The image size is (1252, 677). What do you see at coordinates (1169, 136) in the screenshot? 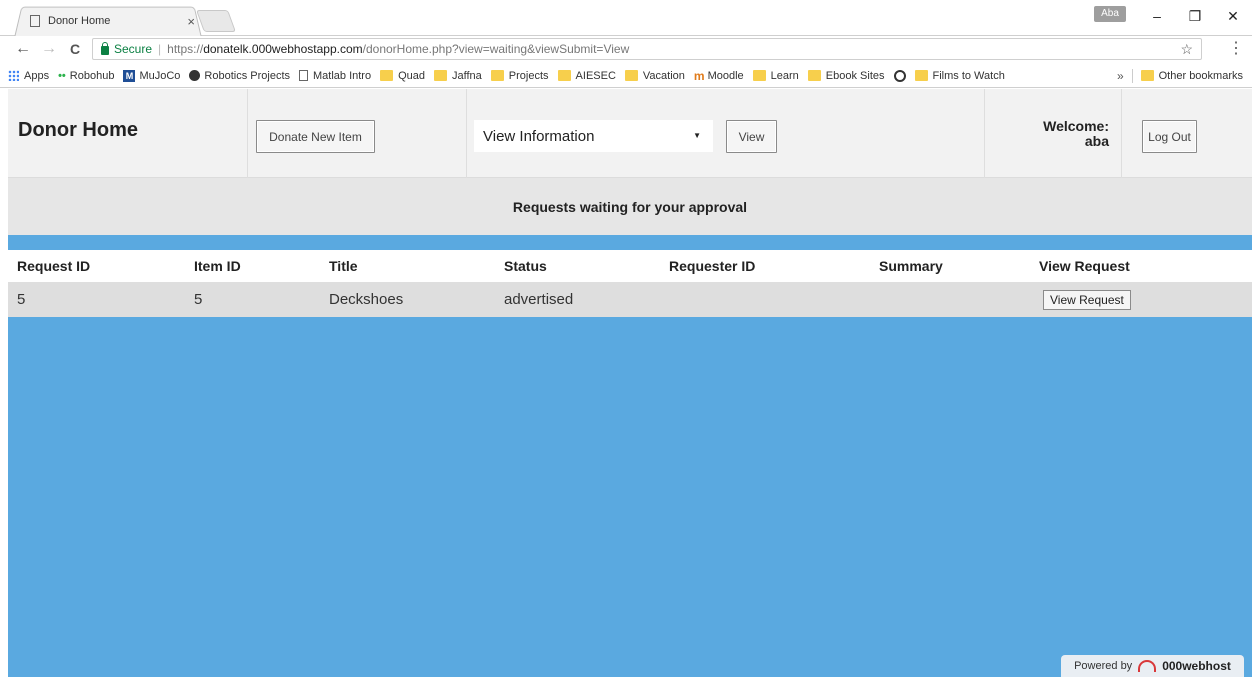
I see `logout-button: Log Out` at bounding box center [1169, 136].